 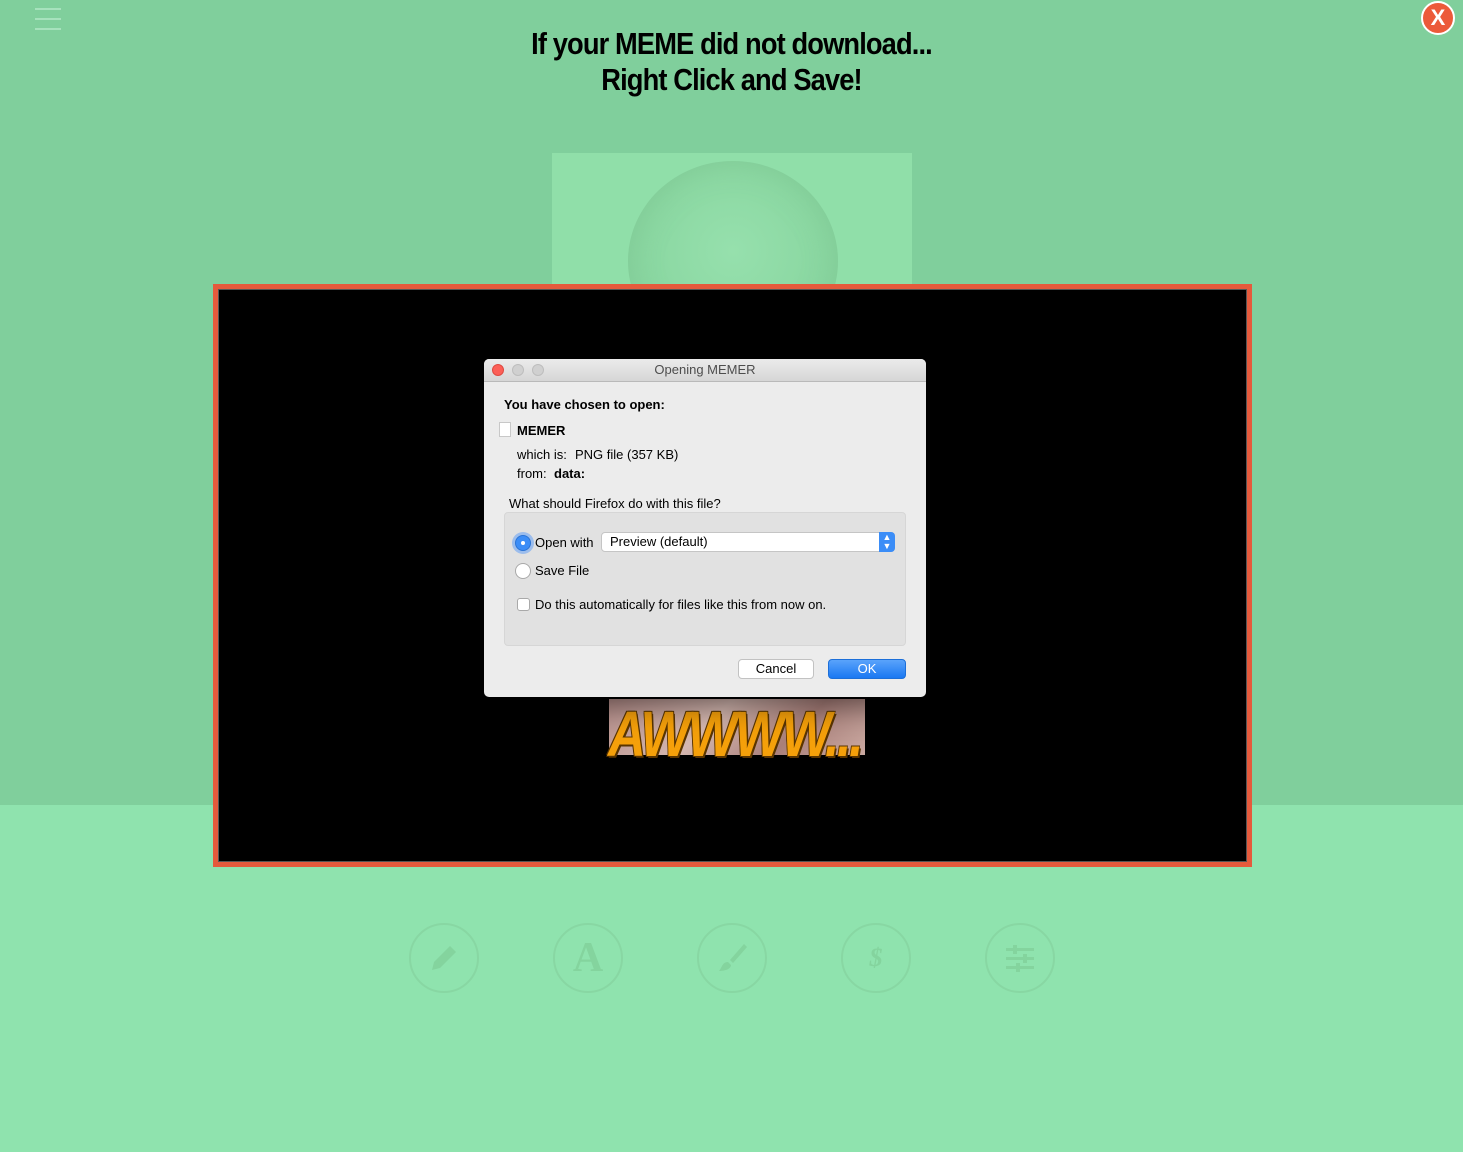 What do you see at coordinates (541, 430) in the screenshot?
I see `file-name: MEMER` at bounding box center [541, 430].